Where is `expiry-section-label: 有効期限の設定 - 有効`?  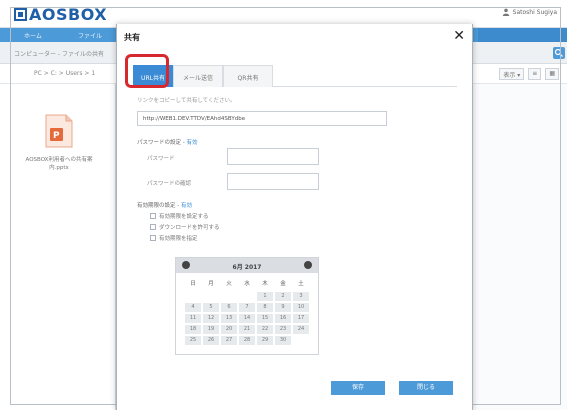 expiry-section-label: 有効期限の設定 - 有効 is located at coordinates (165, 206).